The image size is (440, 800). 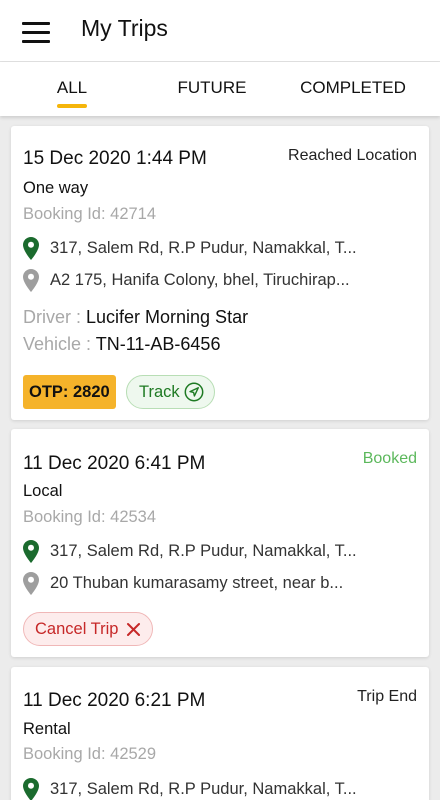 I want to click on cancel-trip-label: Cancel Trip, so click(x=77, y=629).